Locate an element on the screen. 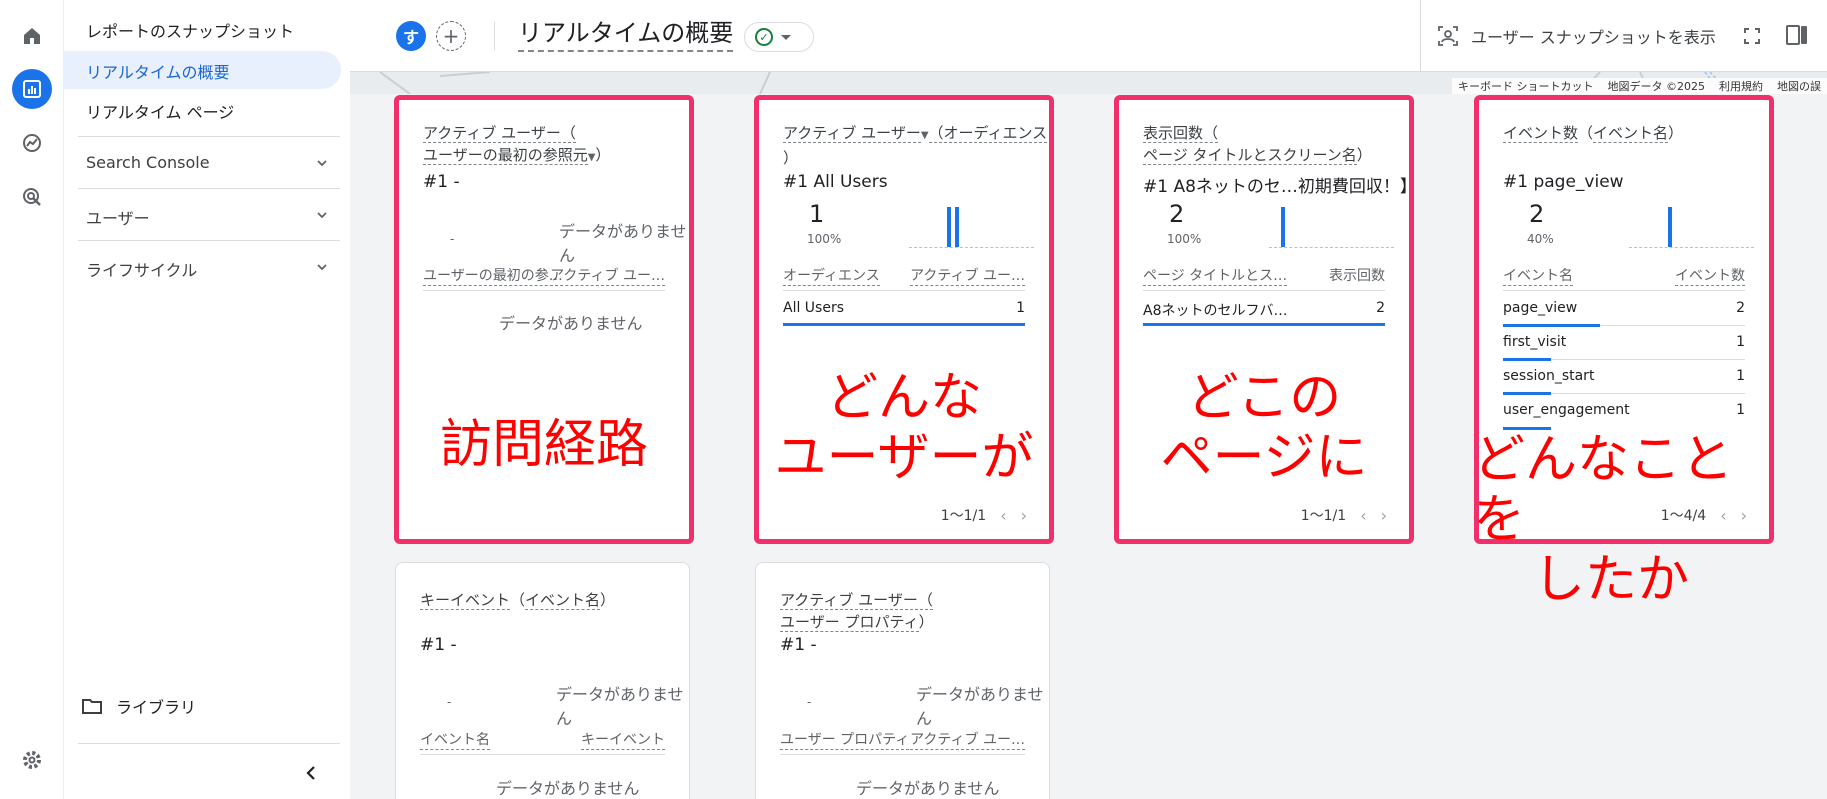 The image size is (1827, 799). col-metric: 表示回数 is located at coordinates (1357, 276).